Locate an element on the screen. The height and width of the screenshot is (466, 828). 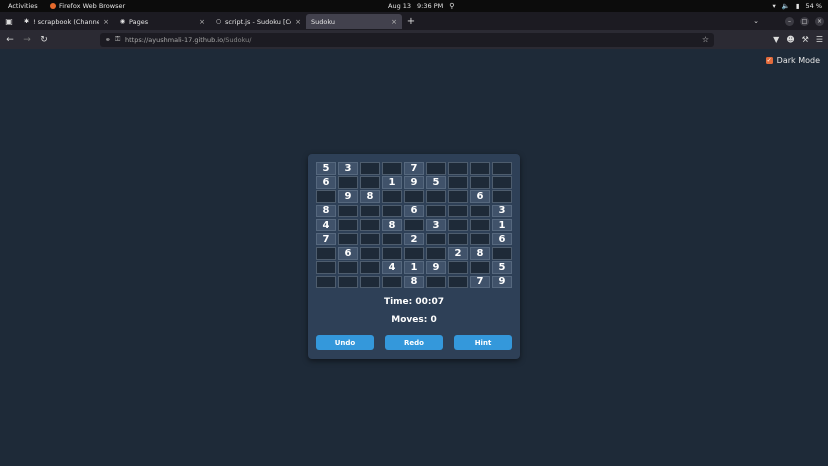
undo-button: Undo is located at coordinates (345, 342).